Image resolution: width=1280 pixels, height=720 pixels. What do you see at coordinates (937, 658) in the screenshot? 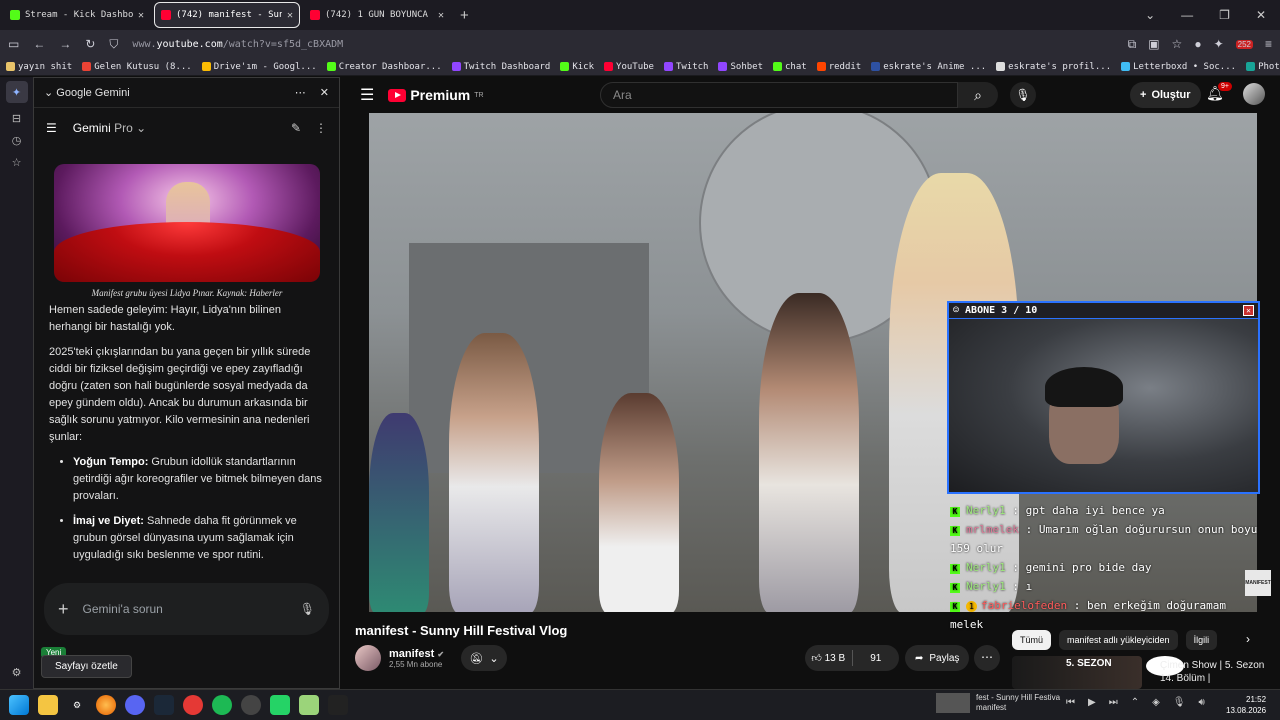
I see `share-button: ➦ Paylaş` at bounding box center [937, 658].